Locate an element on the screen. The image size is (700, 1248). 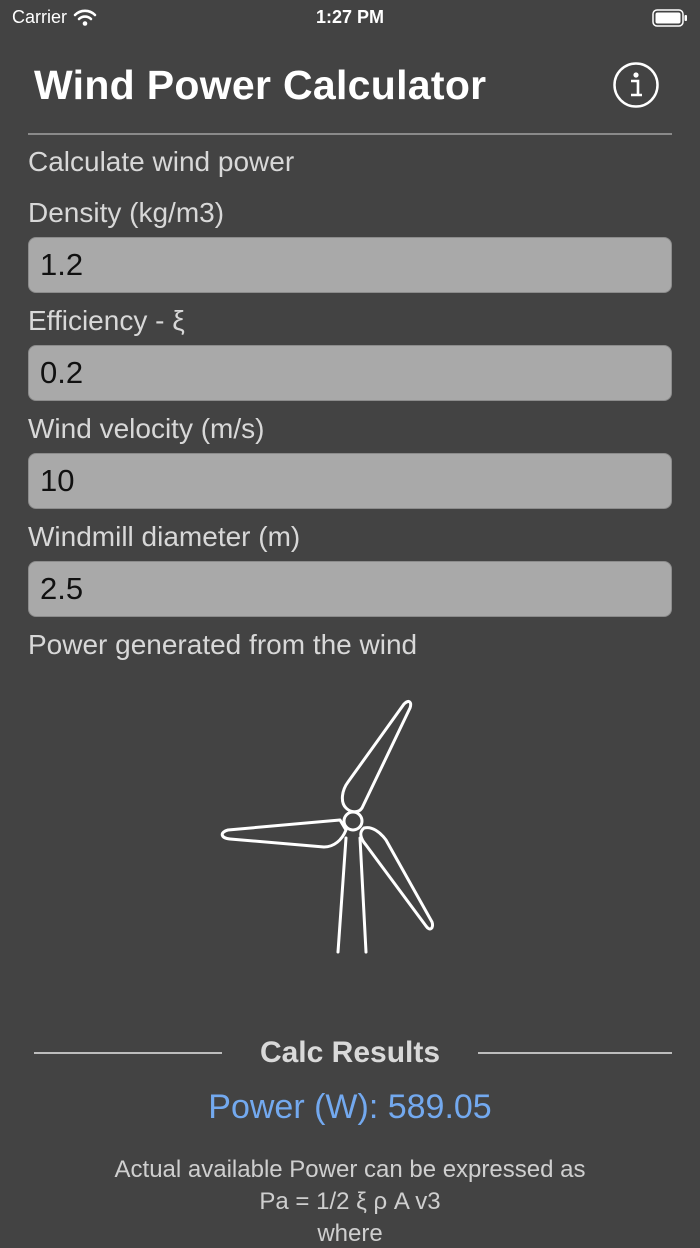
info-icon is located at coordinates (636, 85).